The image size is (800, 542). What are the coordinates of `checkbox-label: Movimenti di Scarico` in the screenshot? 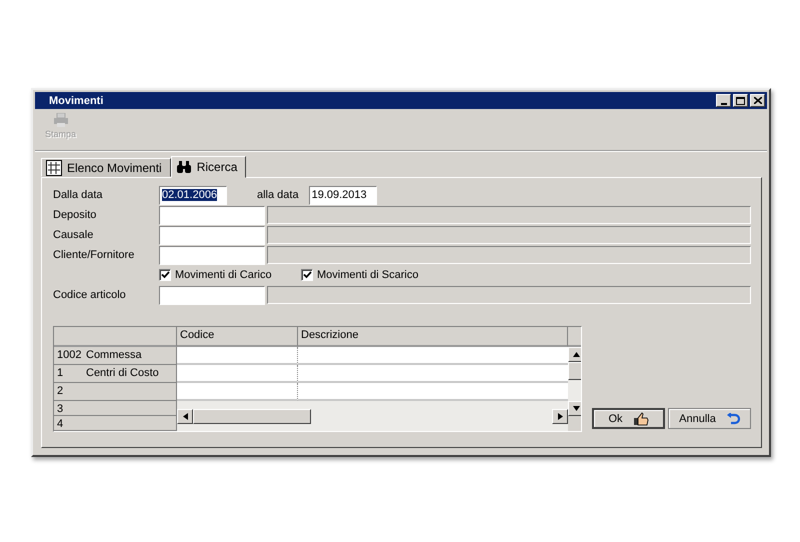 It's located at (367, 275).